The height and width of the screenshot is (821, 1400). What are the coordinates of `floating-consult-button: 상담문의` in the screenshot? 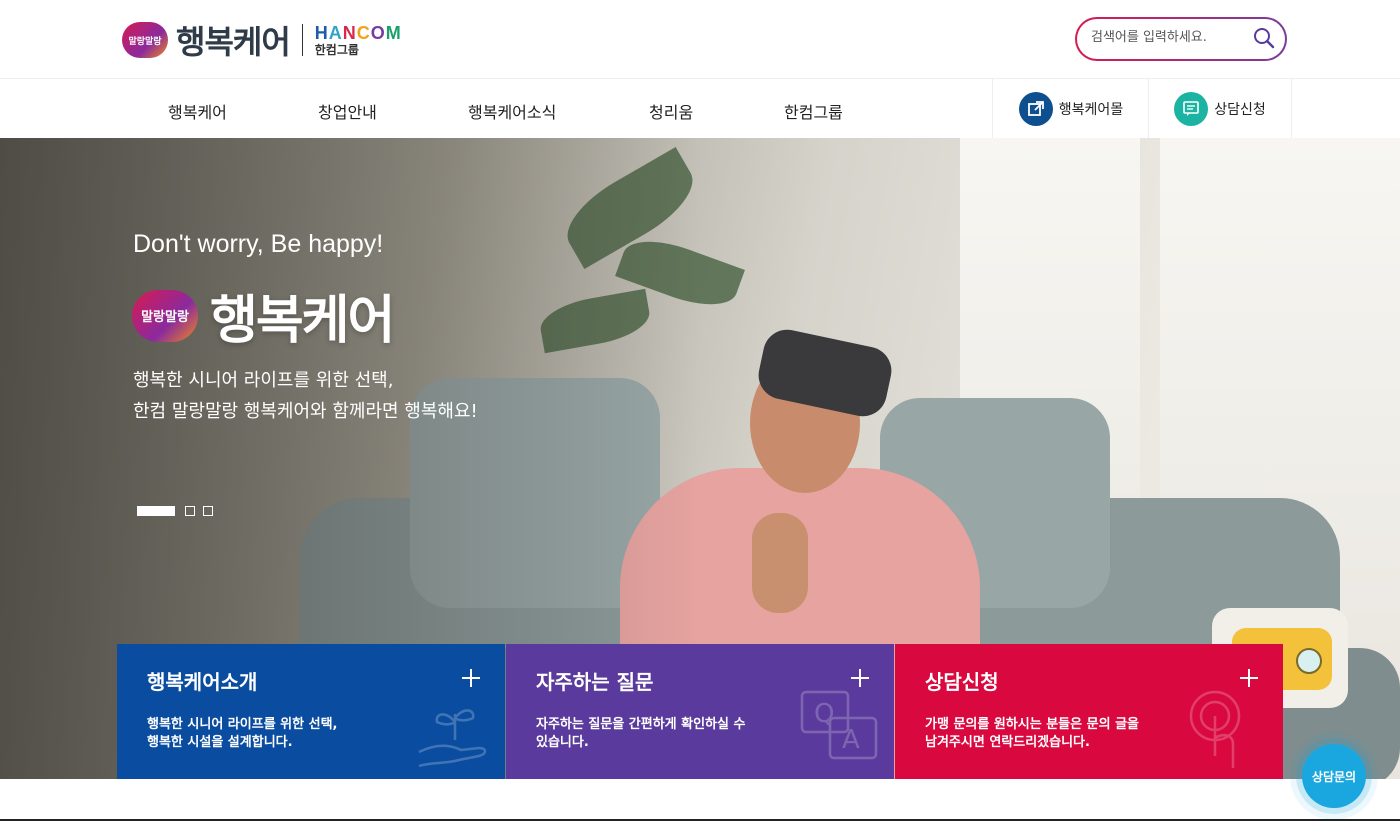 It's located at (1334, 776).